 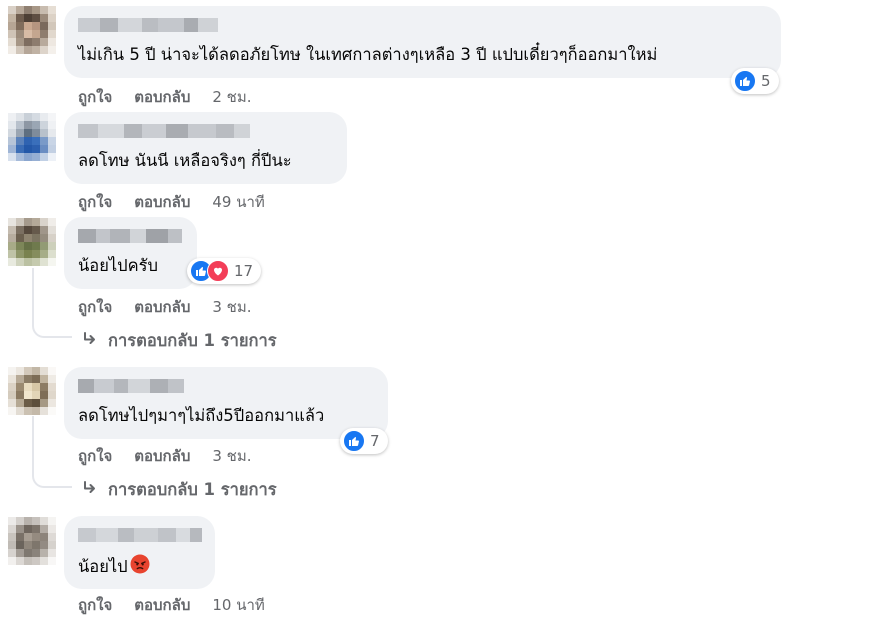 I want to click on timestamp: 2 ชม., so click(x=231, y=97).